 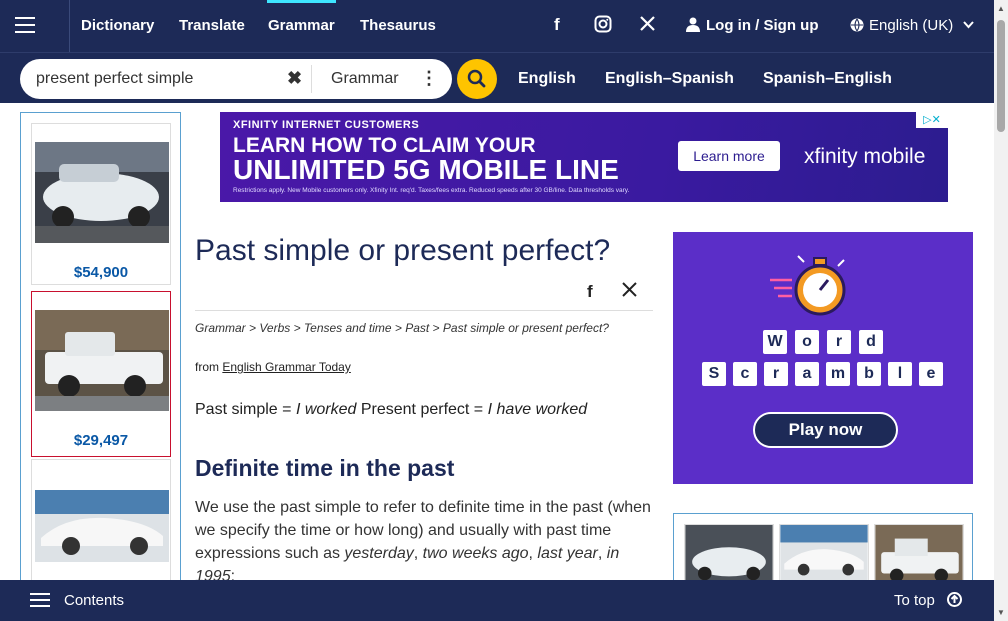 I want to click on scrollbar-thumb, so click(x=1001, y=76).